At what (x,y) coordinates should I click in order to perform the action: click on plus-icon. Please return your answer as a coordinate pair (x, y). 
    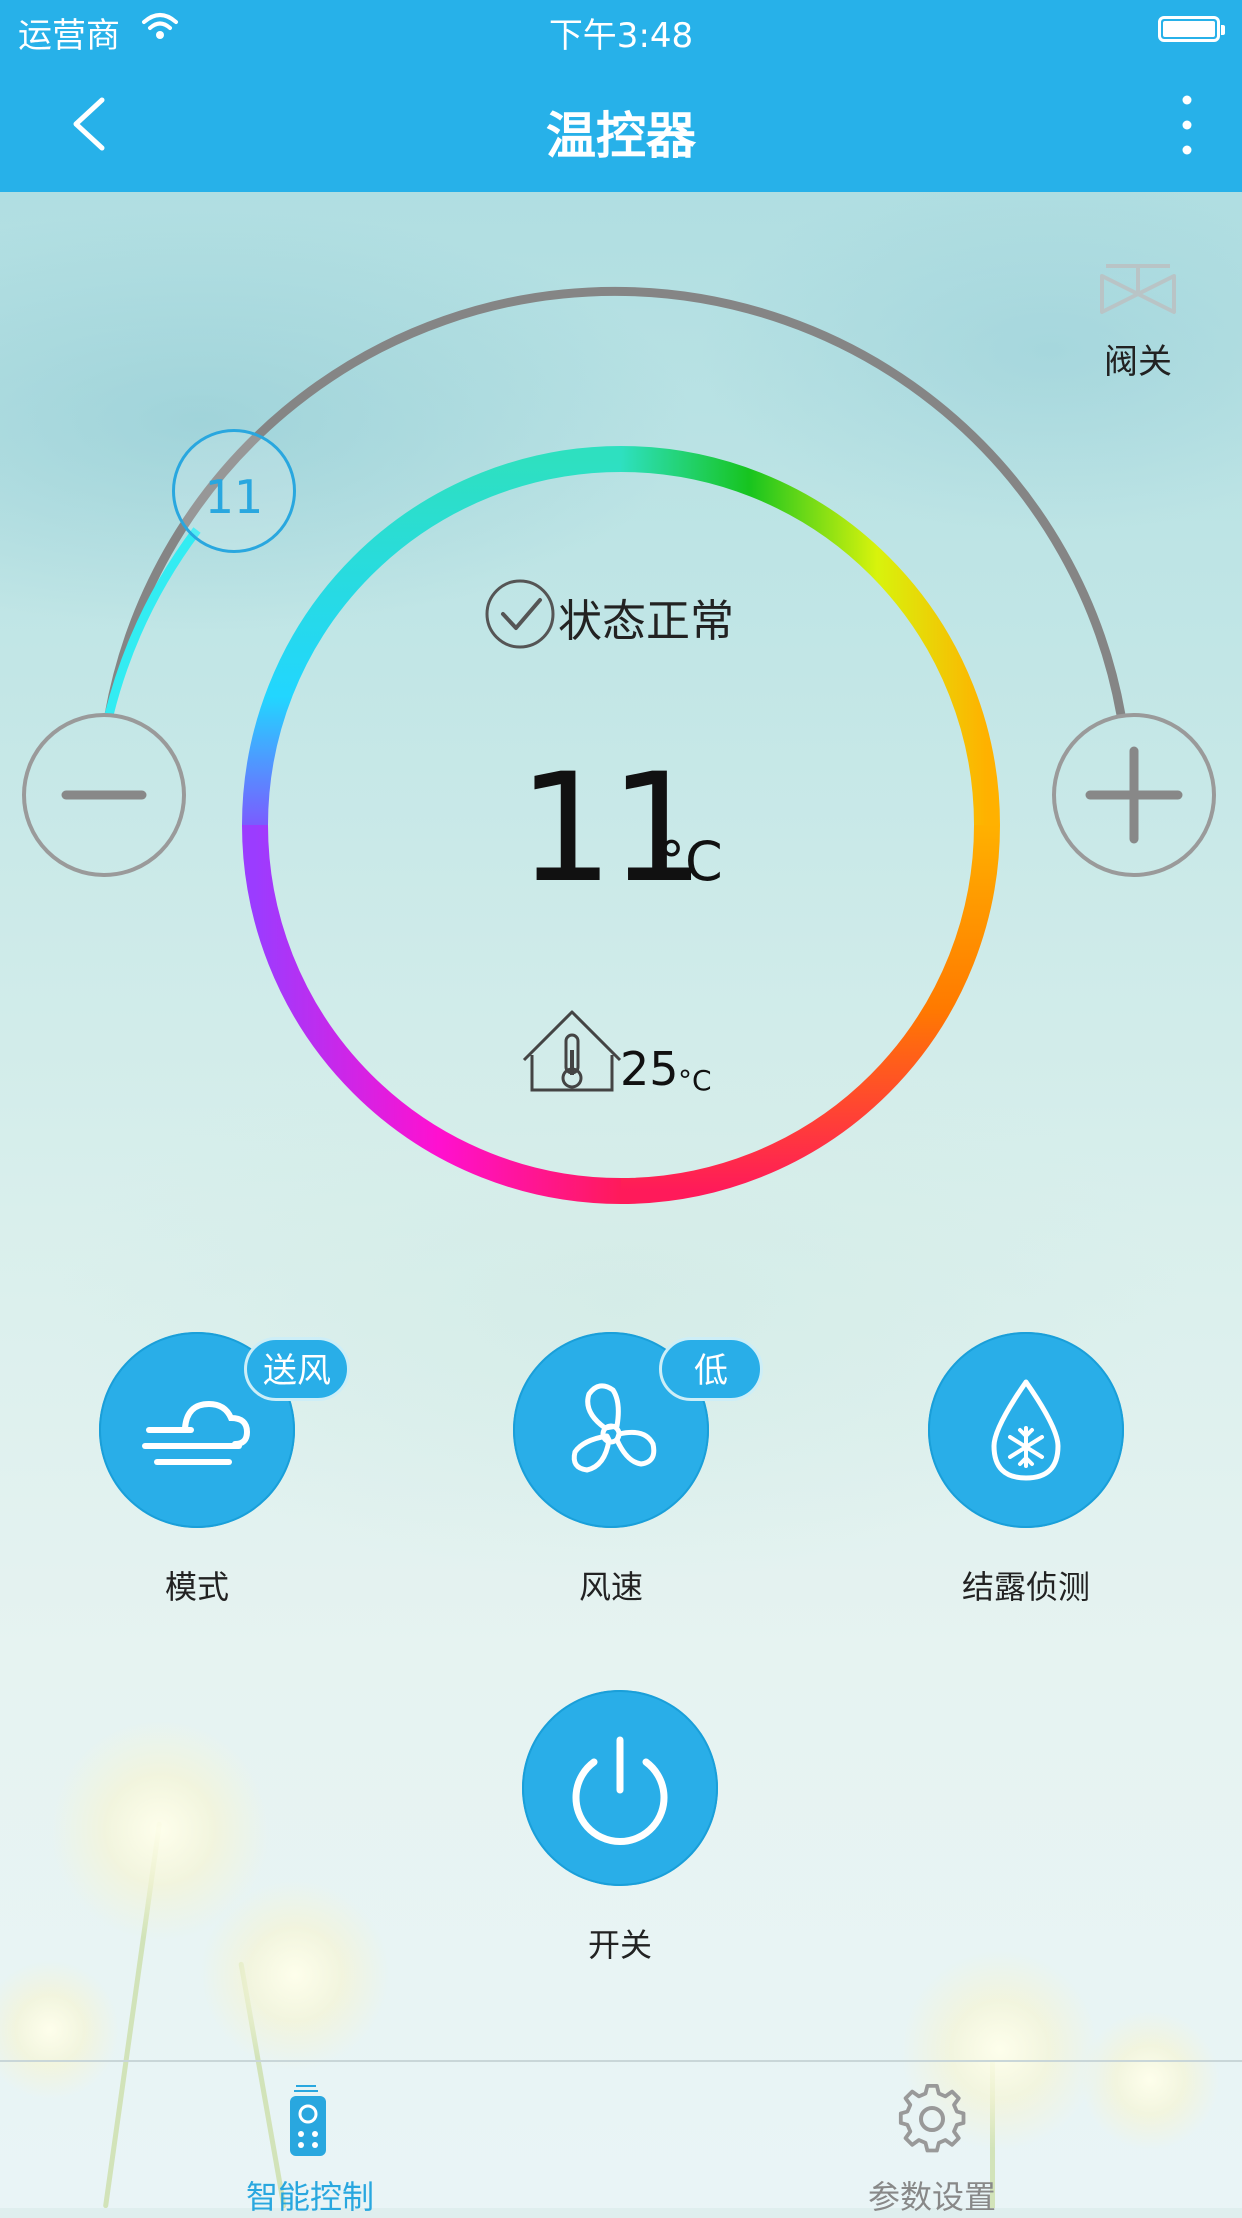
    Looking at the image, I should click on (1134, 795).